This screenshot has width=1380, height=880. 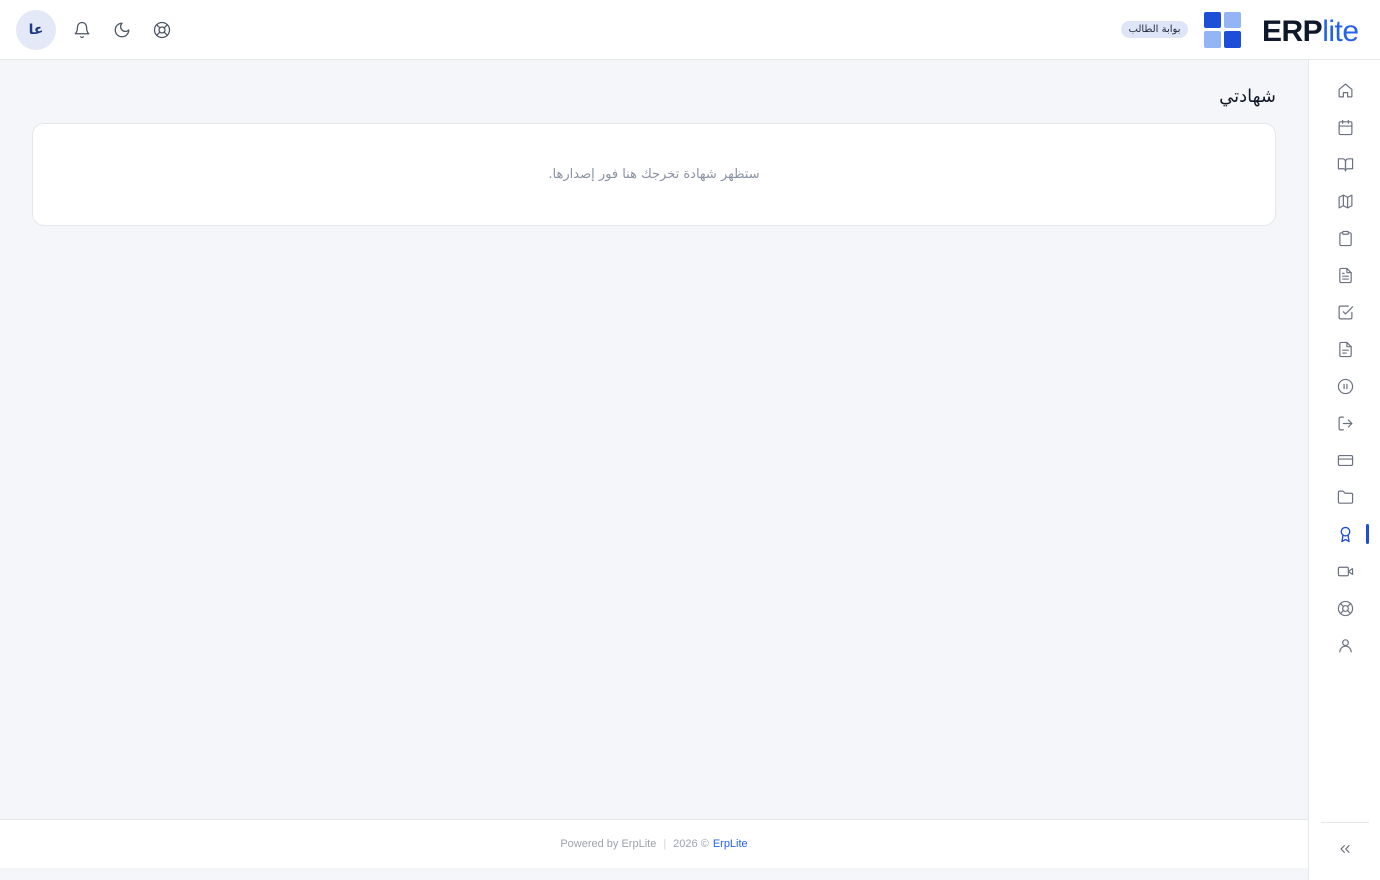 I want to click on sidebar-item-withdrawal, so click(x=1345, y=423).